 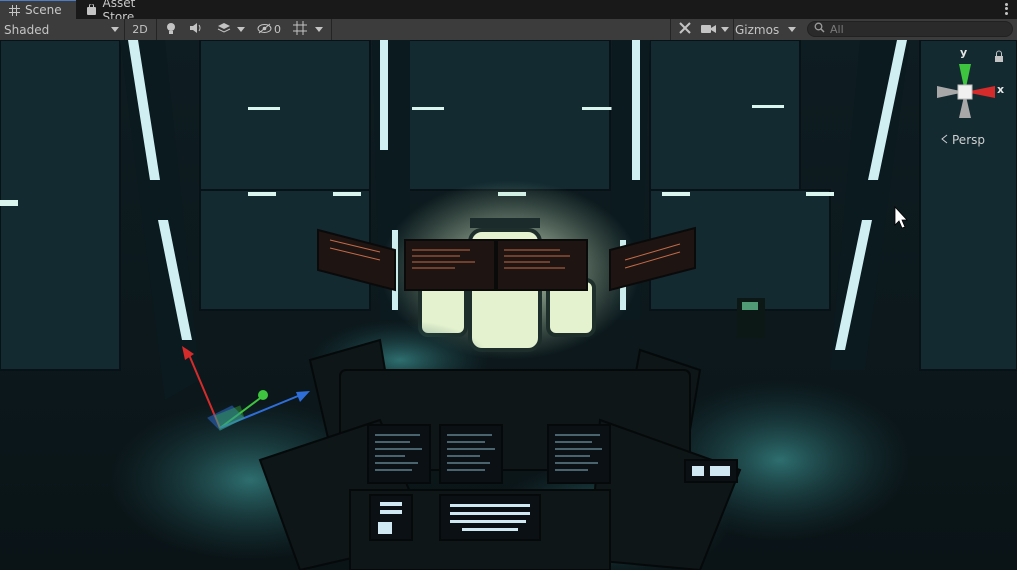 What do you see at coordinates (27, 29) in the screenshot?
I see `shading-mode-label: Shaded` at bounding box center [27, 29].